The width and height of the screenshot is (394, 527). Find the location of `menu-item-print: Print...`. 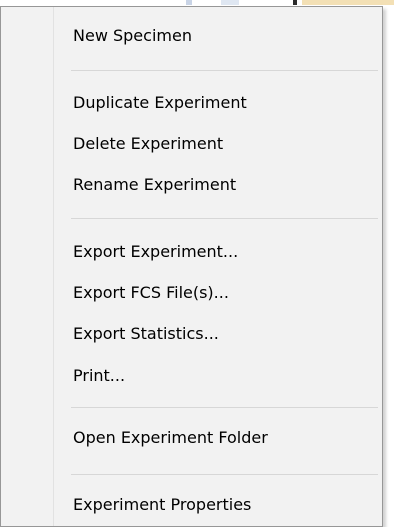

menu-item-print: Print... is located at coordinates (191, 376).